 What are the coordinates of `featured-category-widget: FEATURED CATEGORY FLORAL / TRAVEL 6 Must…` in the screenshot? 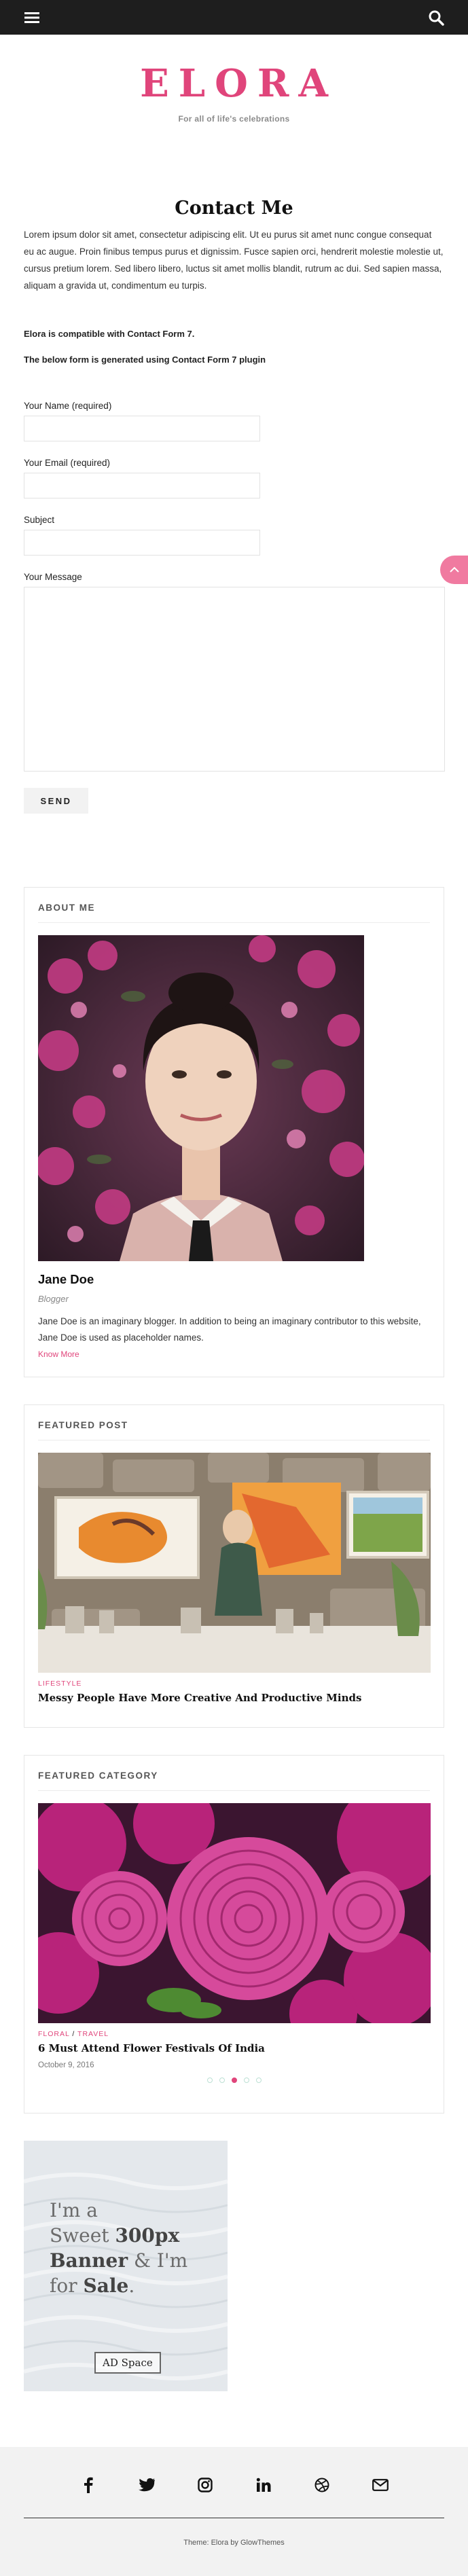 It's located at (234, 1934).